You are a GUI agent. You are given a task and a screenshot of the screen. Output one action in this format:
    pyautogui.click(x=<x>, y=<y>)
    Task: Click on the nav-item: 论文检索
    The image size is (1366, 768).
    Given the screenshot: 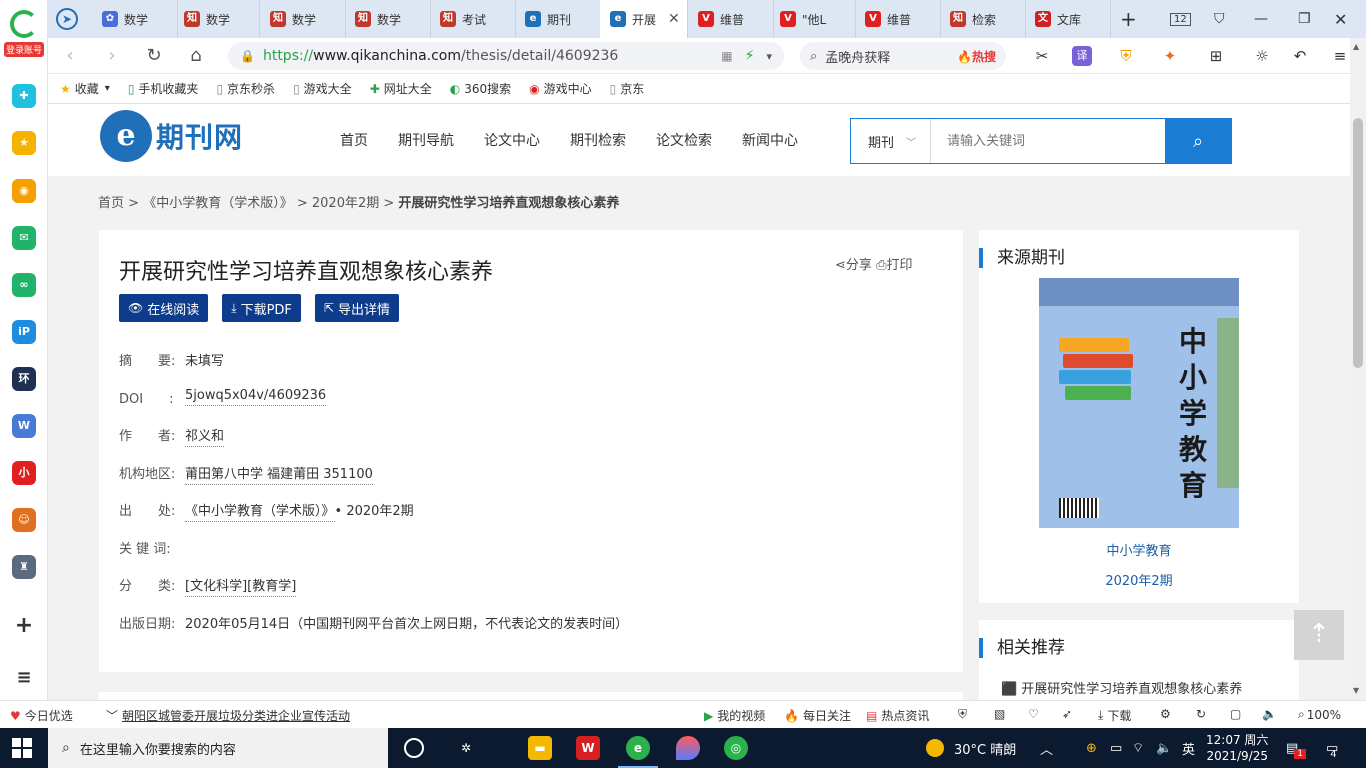 What is the action you would take?
    pyautogui.click(x=684, y=140)
    